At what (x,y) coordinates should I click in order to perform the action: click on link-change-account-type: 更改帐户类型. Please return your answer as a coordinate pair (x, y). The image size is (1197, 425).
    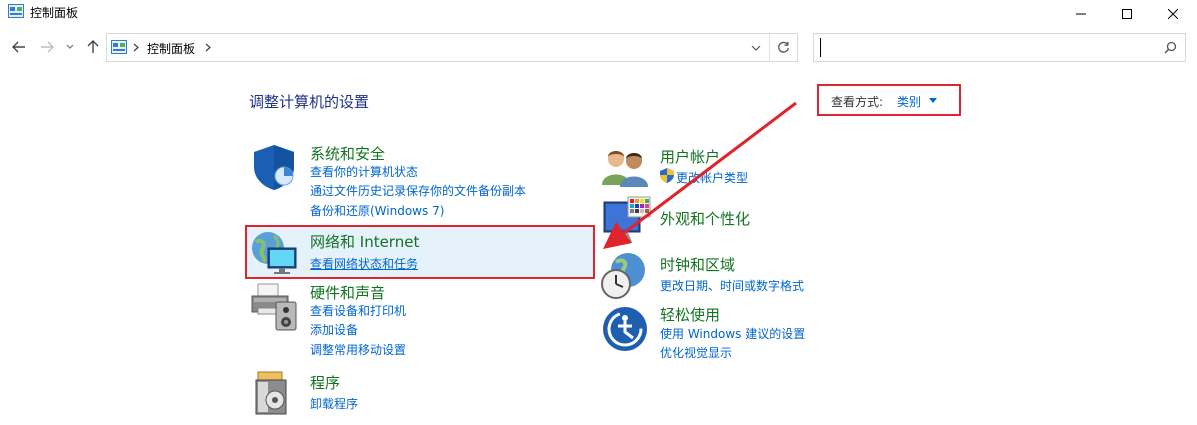
    Looking at the image, I should click on (712, 177).